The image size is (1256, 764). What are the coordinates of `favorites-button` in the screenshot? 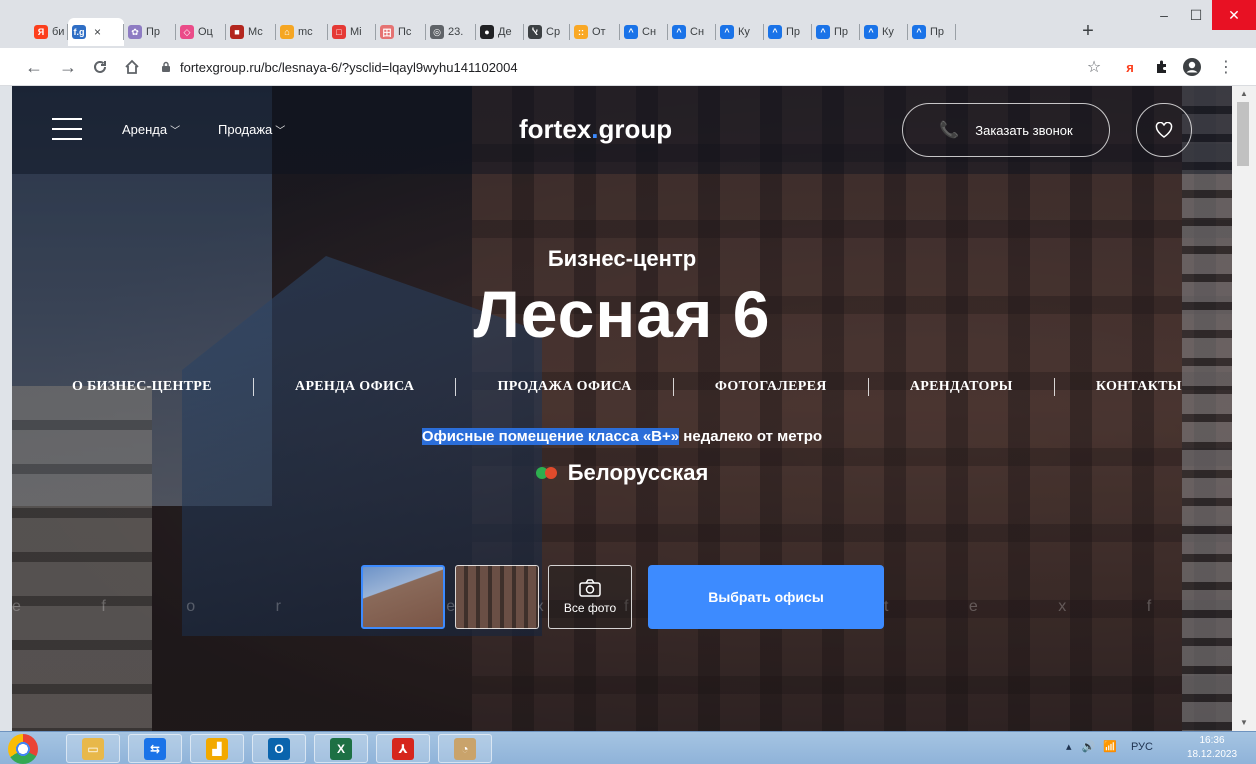 It's located at (1164, 130).